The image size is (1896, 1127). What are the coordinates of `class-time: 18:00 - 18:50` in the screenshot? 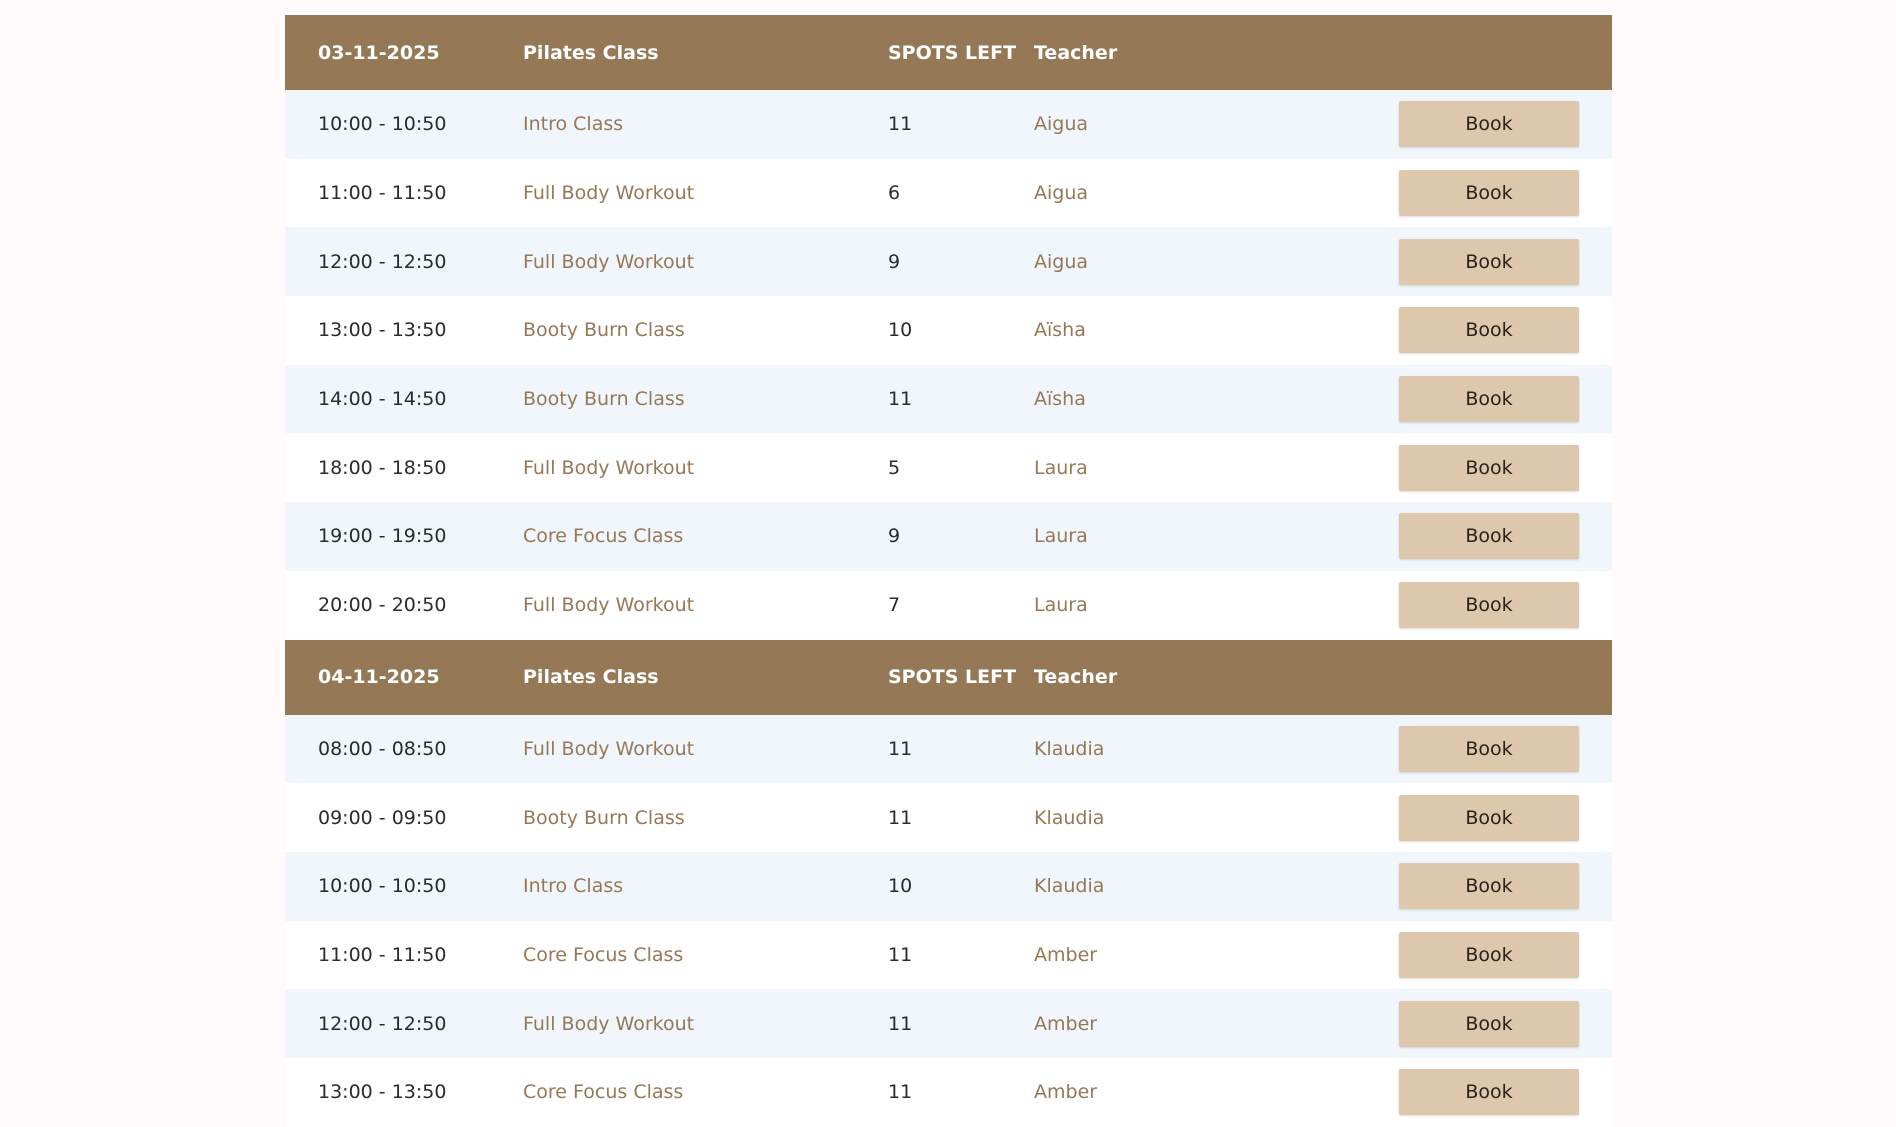 It's located at (382, 467).